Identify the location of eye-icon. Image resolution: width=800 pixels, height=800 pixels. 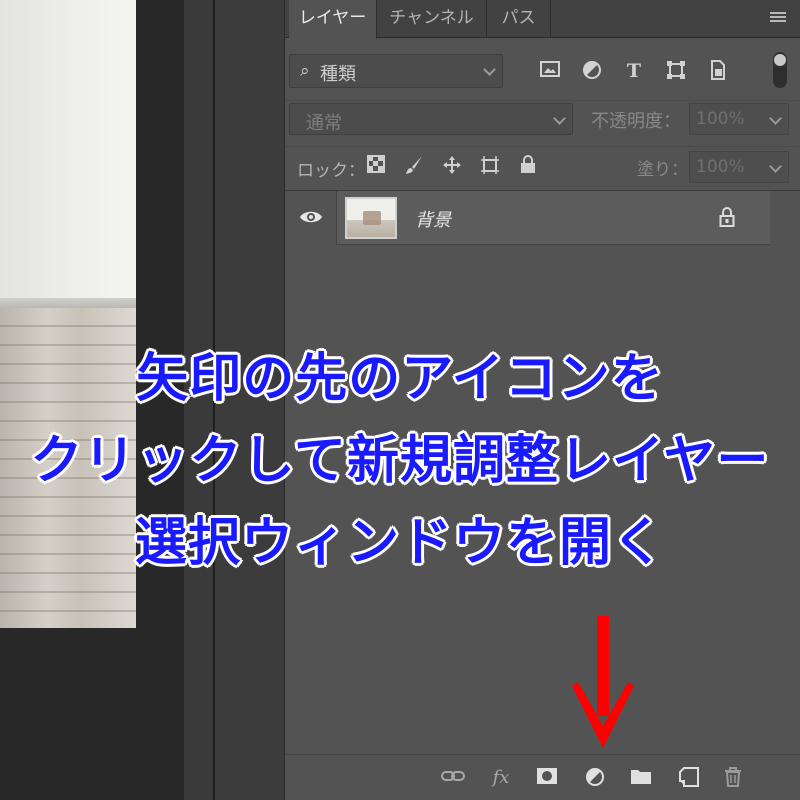
(311, 217).